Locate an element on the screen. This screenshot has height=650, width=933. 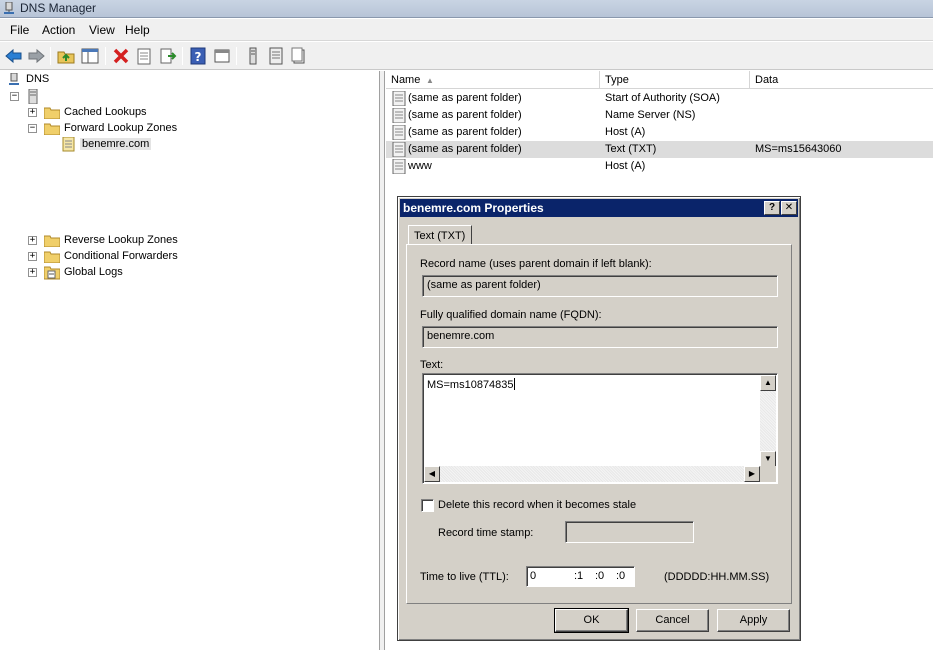
delete-stale-checkbox is located at coordinates (427, 505).